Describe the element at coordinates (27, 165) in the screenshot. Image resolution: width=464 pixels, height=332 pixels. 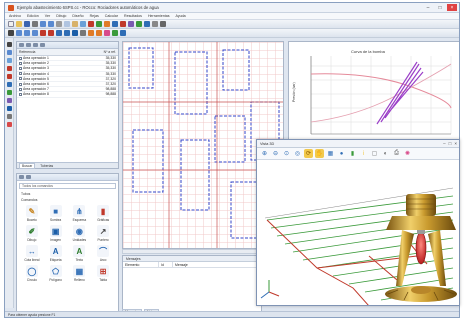
I see `tab-buscar: Buscar` at that location.